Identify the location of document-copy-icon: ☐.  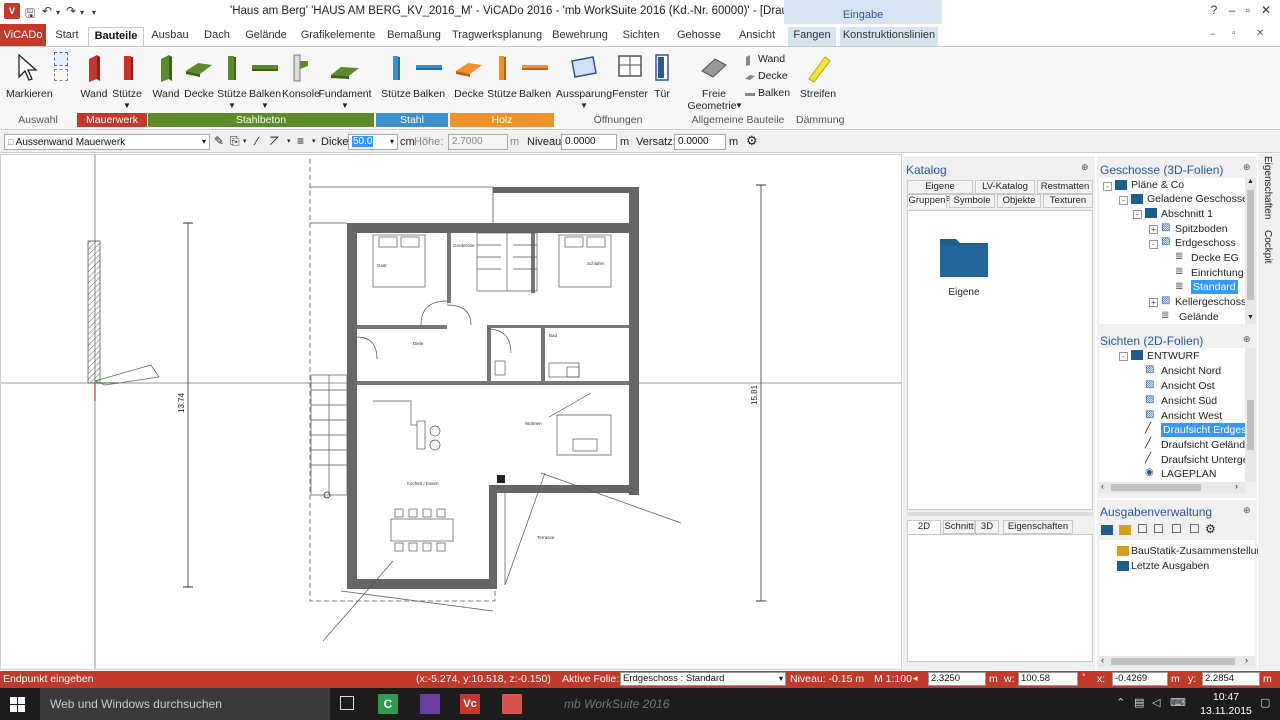
(1176, 529).